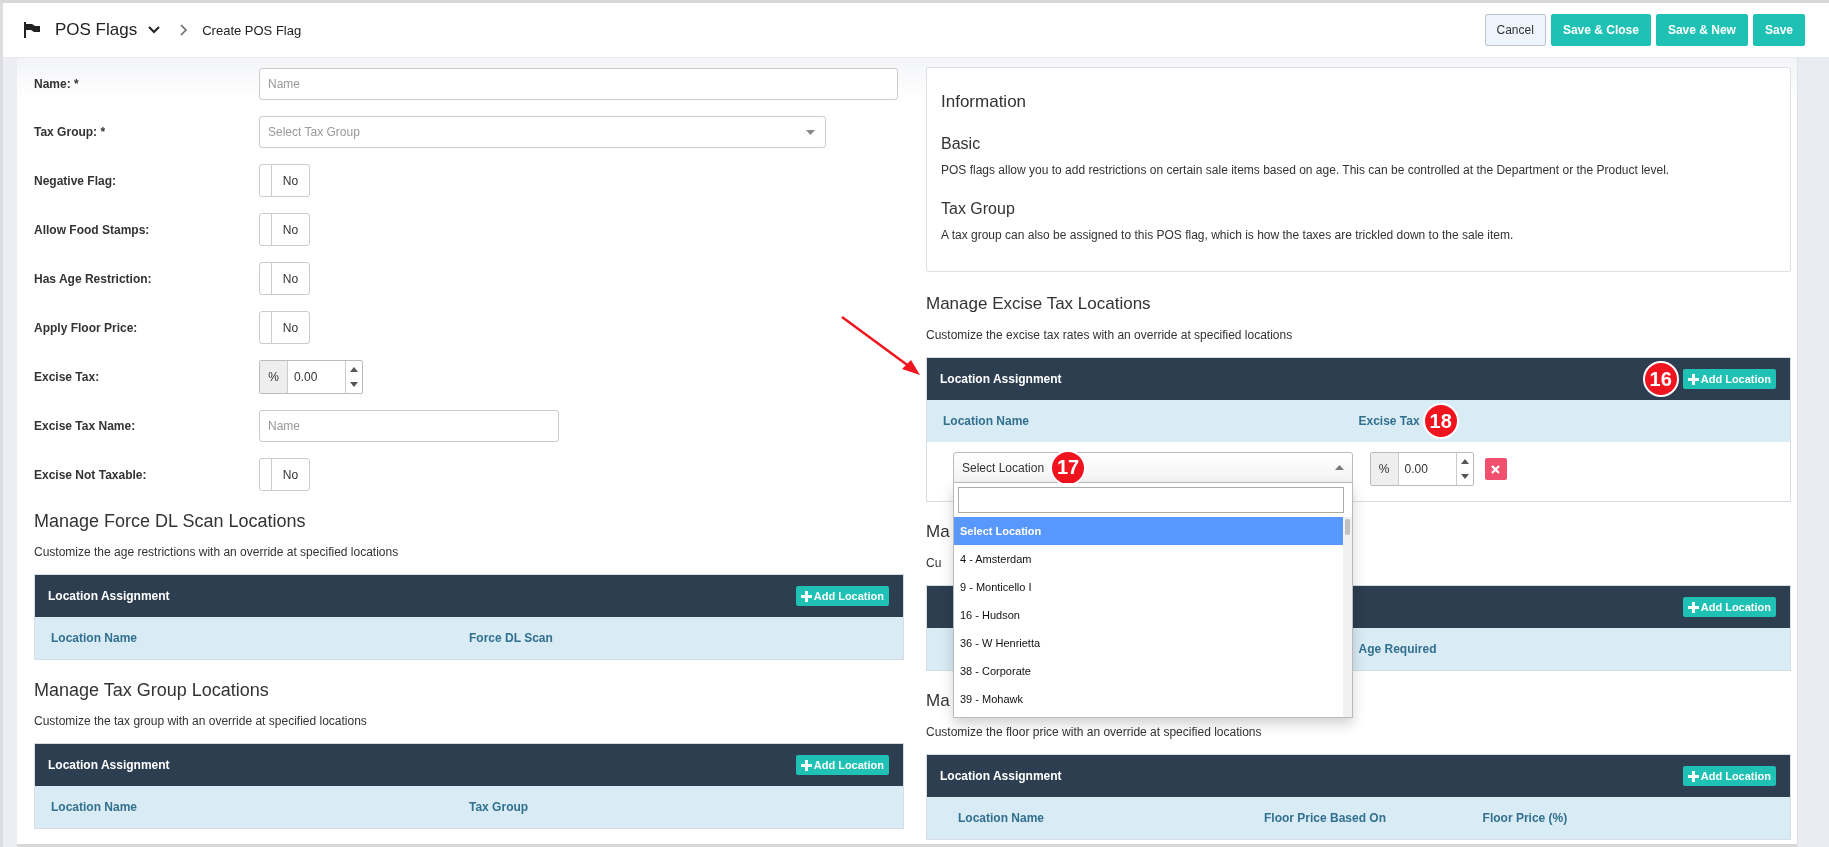  Describe the element at coordinates (91, 474) in the screenshot. I see `field-label: Excise Not Taxable:` at that location.